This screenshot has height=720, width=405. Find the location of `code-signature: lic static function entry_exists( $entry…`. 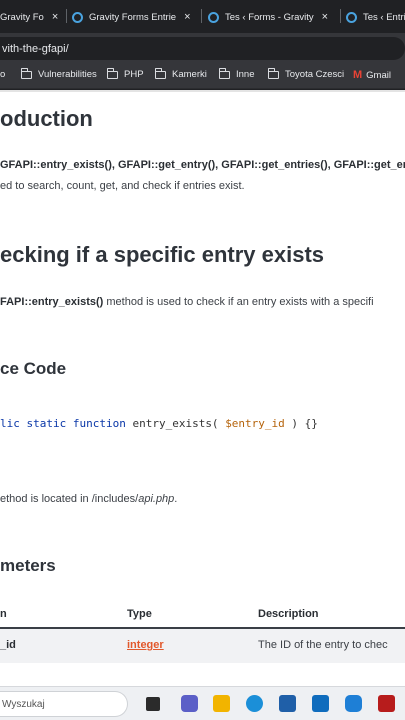

code-signature: lic static function entry_exists( $entry… is located at coordinates (159, 423).